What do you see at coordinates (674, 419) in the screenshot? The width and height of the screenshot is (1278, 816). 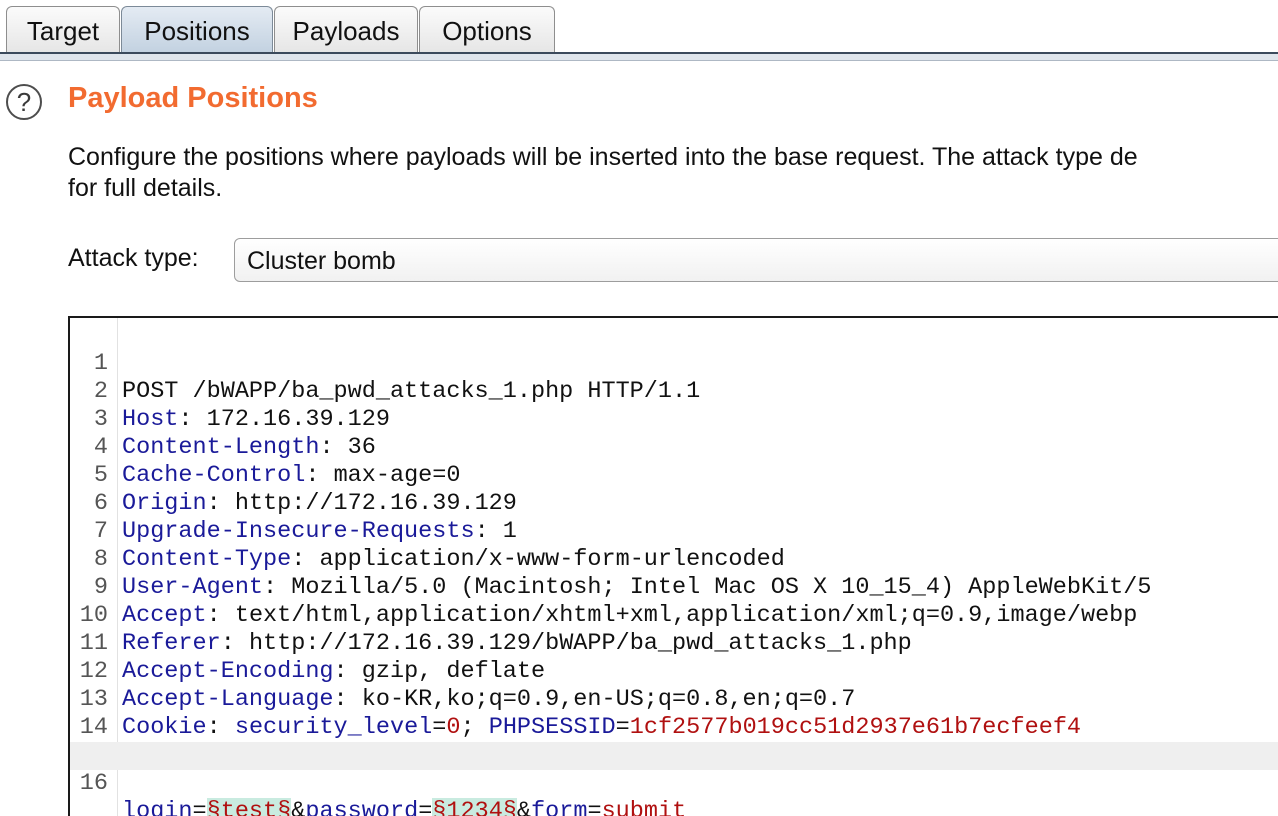 I see `header-line: 3 Content-Length: 36` at bounding box center [674, 419].